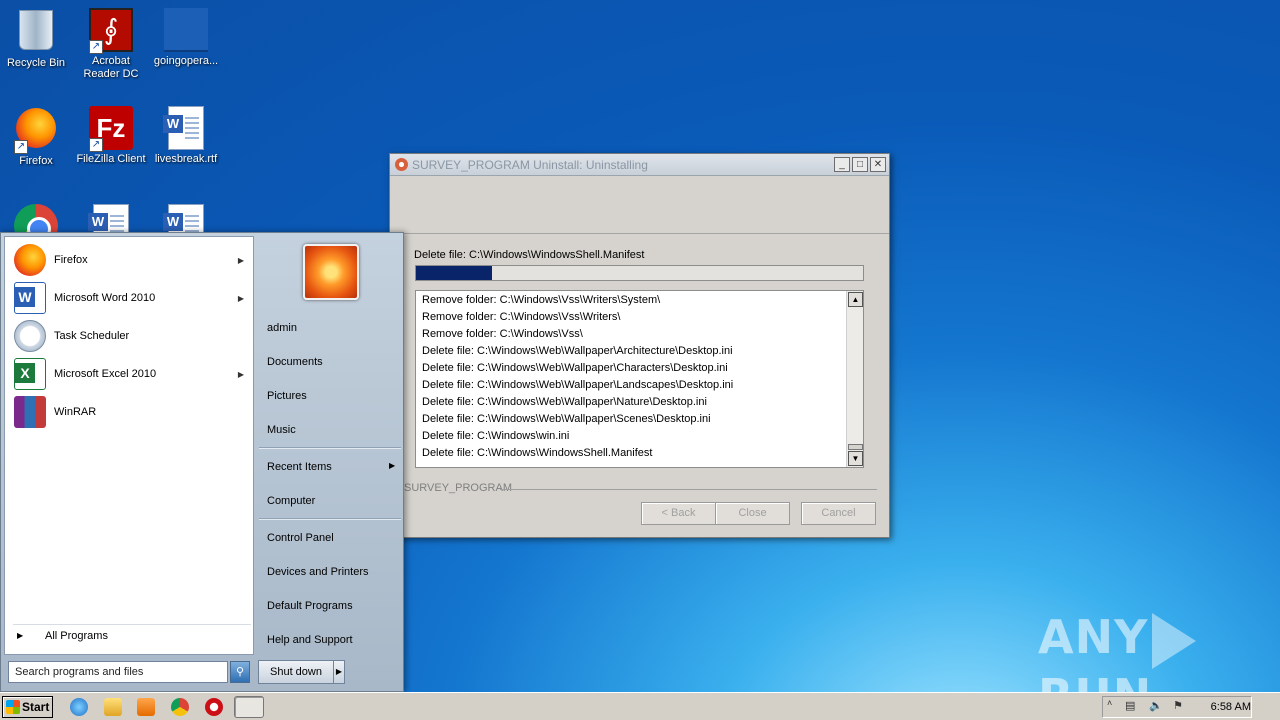 The width and height of the screenshot is (1280, 720). What do you see at coordinates (71, 260) in the screenshot?
I see `program-label: Firefox` at bounding box center [71, 260].